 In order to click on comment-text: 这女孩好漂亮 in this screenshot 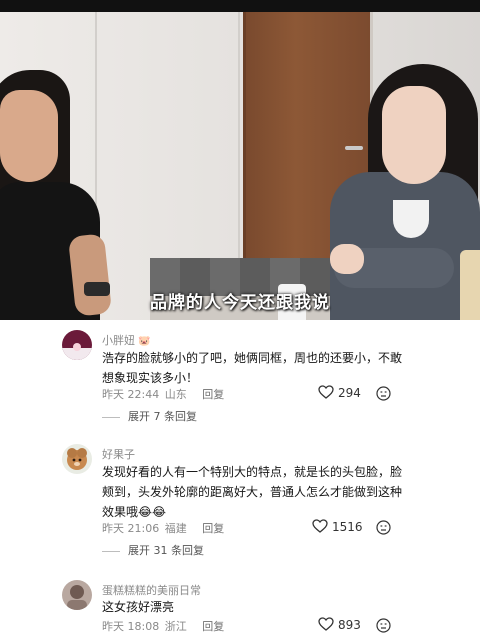, I will do `click(138, 607)`.